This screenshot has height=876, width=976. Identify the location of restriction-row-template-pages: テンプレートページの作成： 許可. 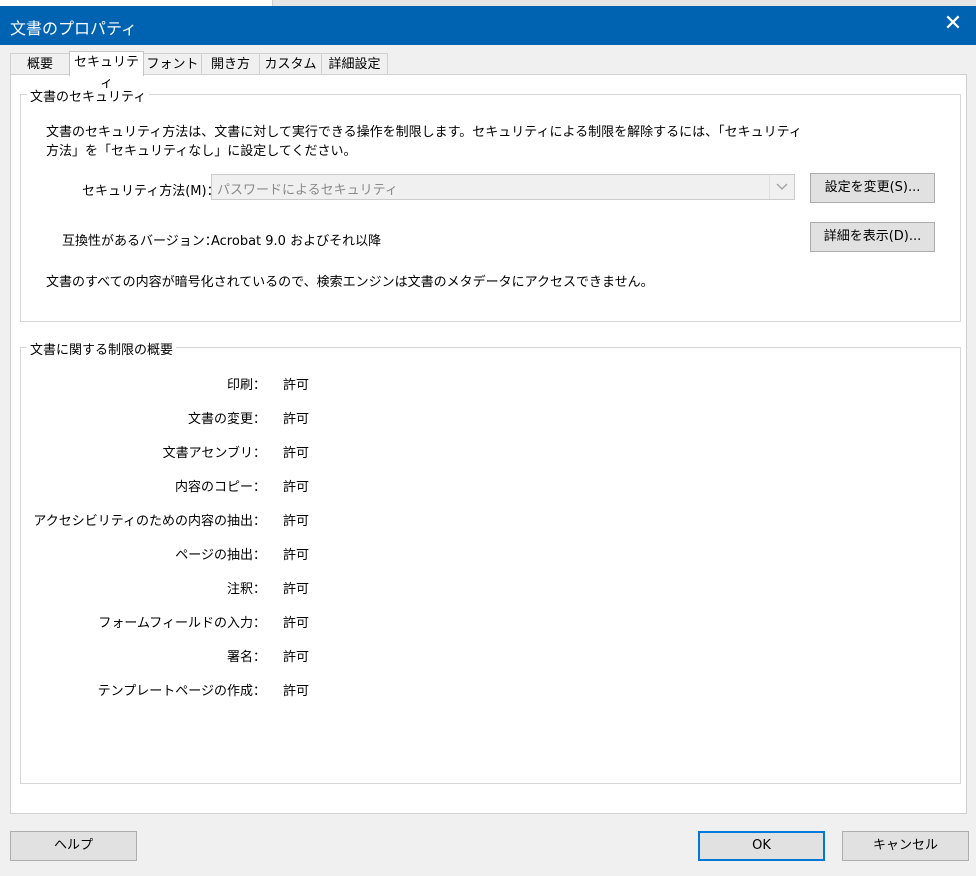
(221, 690).